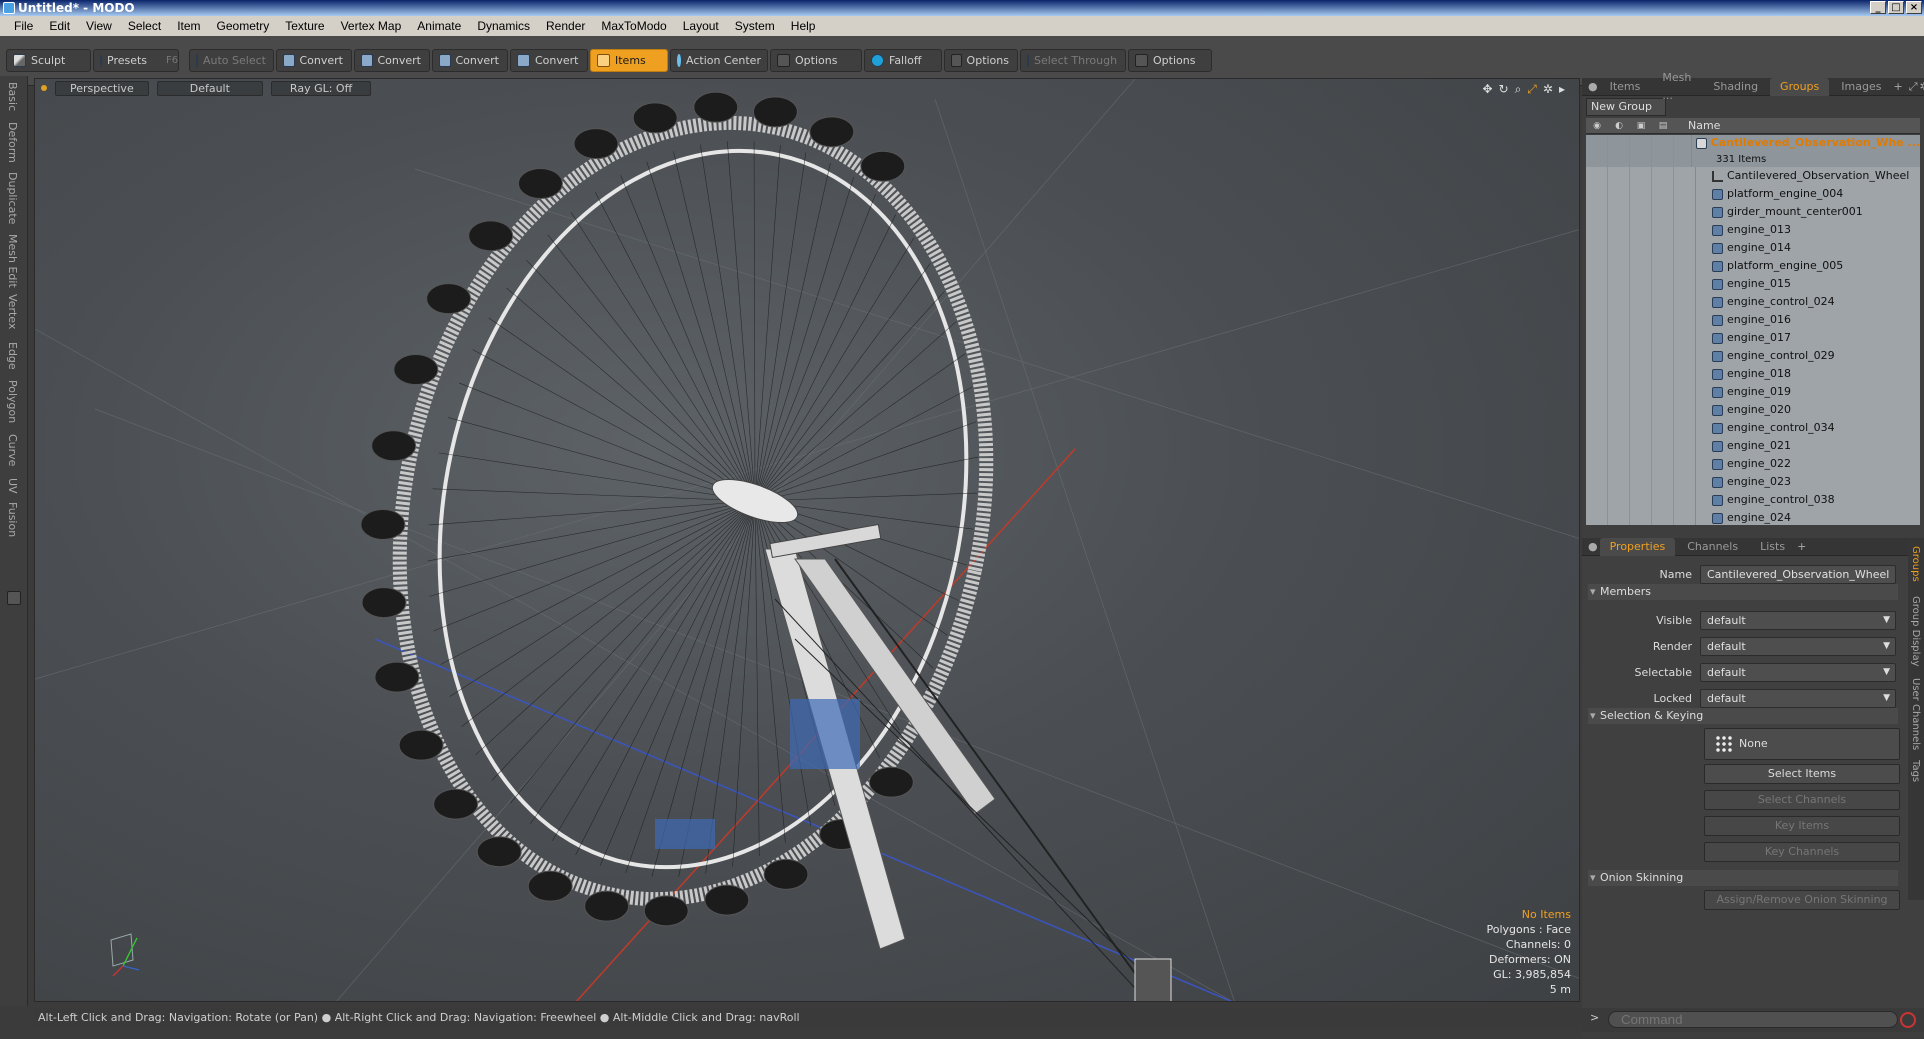 The height and width of the screenshot is (1039, 1924). Describe the element at coordinates (12, 486) in the screenshot. I see `tab-uv: UV` at that location.